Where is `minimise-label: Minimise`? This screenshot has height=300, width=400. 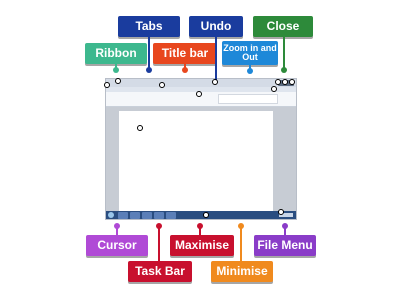 minimise-label: Minimise is located at coordinates (242, 271).